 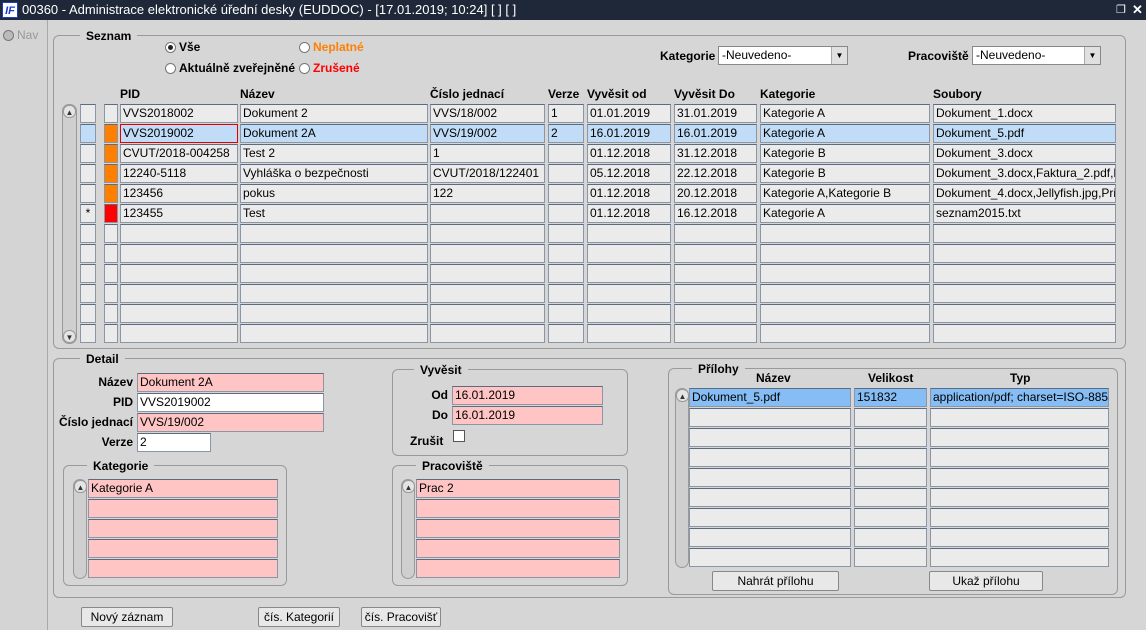 I want to click on cell-soubory: Dokument_1.docx, so click(x=1024, y=113).